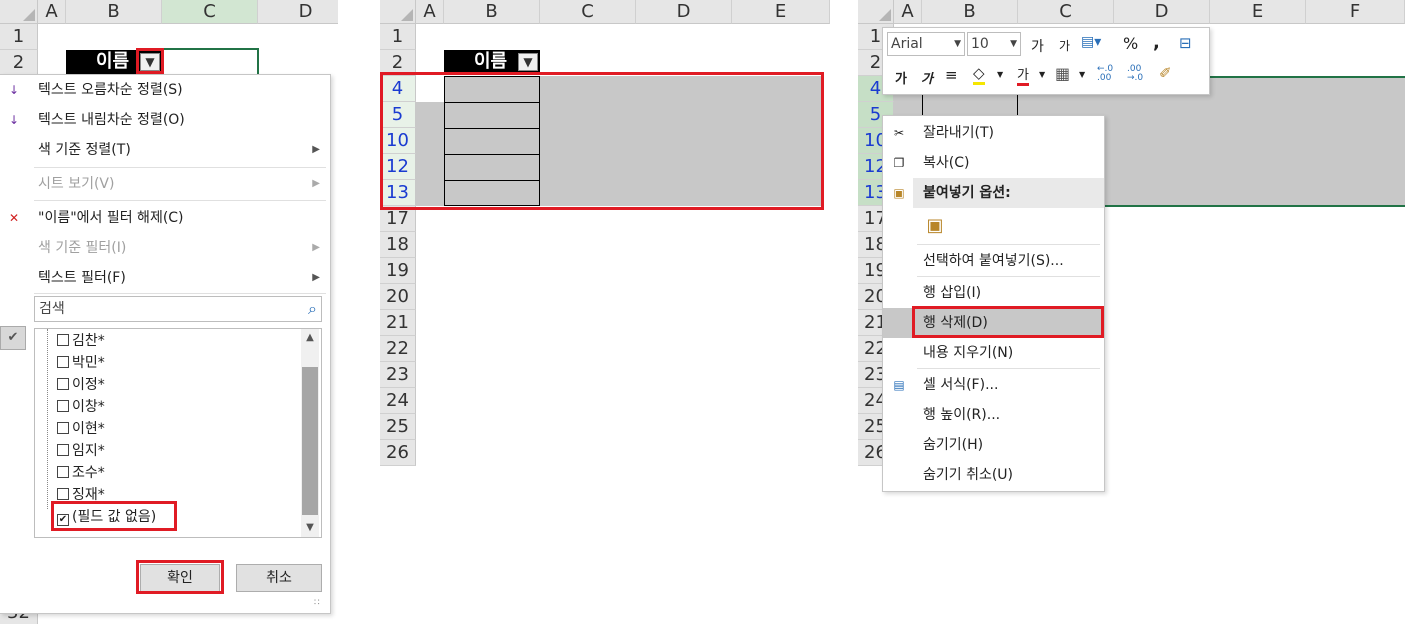 Image resolution: width=1405 pixels, height=624 pixels. I want to click on list-item-label: 이정*, so click(88, 385).